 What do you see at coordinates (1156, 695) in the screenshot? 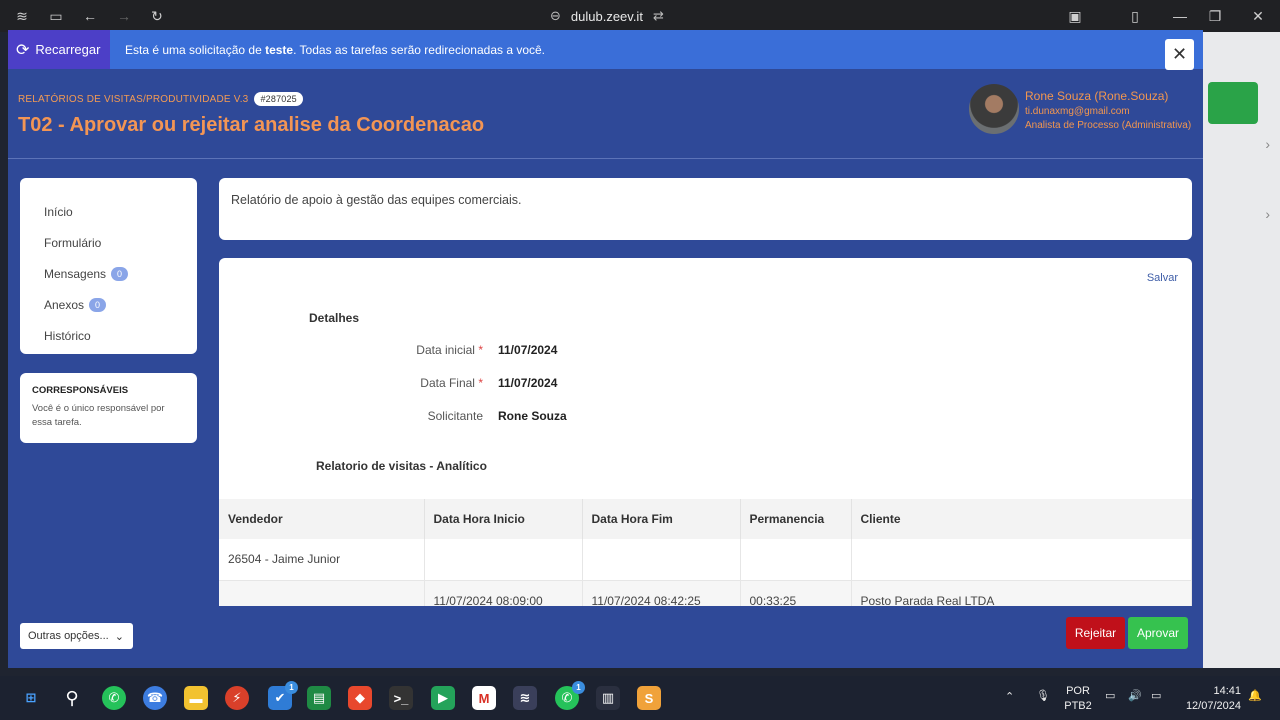
I see `battery-icon: ▭` at bounding box center [1156, 695].